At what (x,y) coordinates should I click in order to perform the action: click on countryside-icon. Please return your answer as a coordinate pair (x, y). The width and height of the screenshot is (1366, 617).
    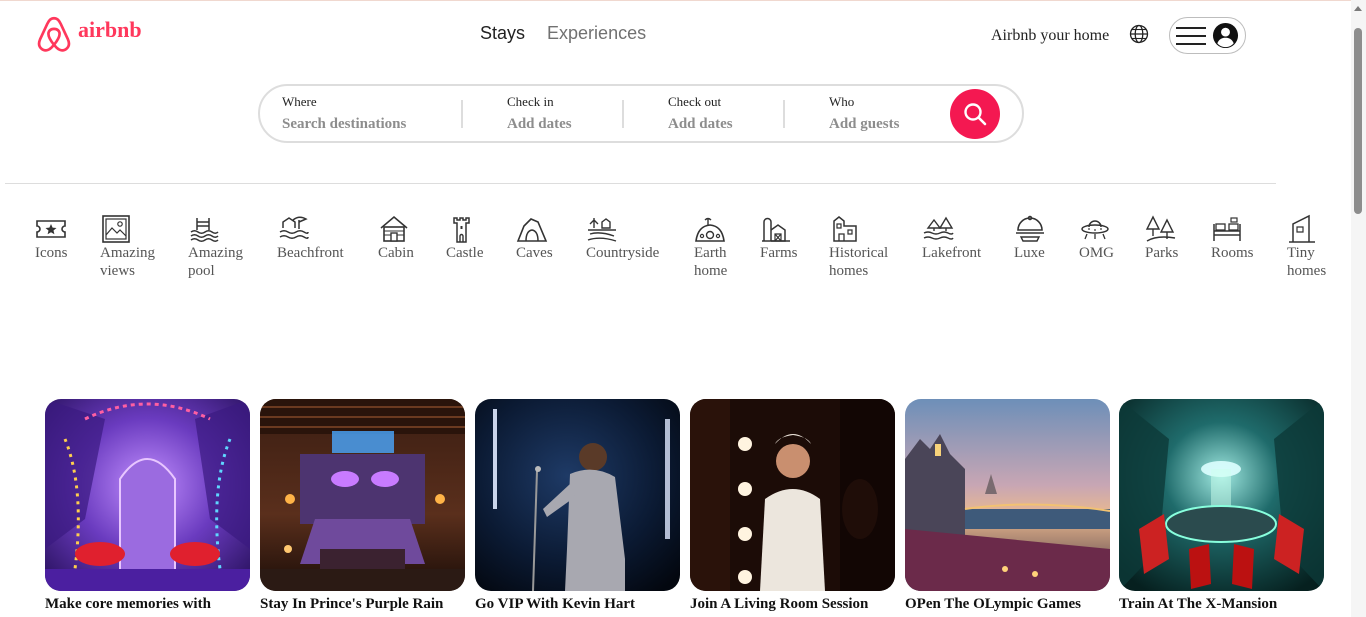
    Looking at the image, I should click on (602, 230).